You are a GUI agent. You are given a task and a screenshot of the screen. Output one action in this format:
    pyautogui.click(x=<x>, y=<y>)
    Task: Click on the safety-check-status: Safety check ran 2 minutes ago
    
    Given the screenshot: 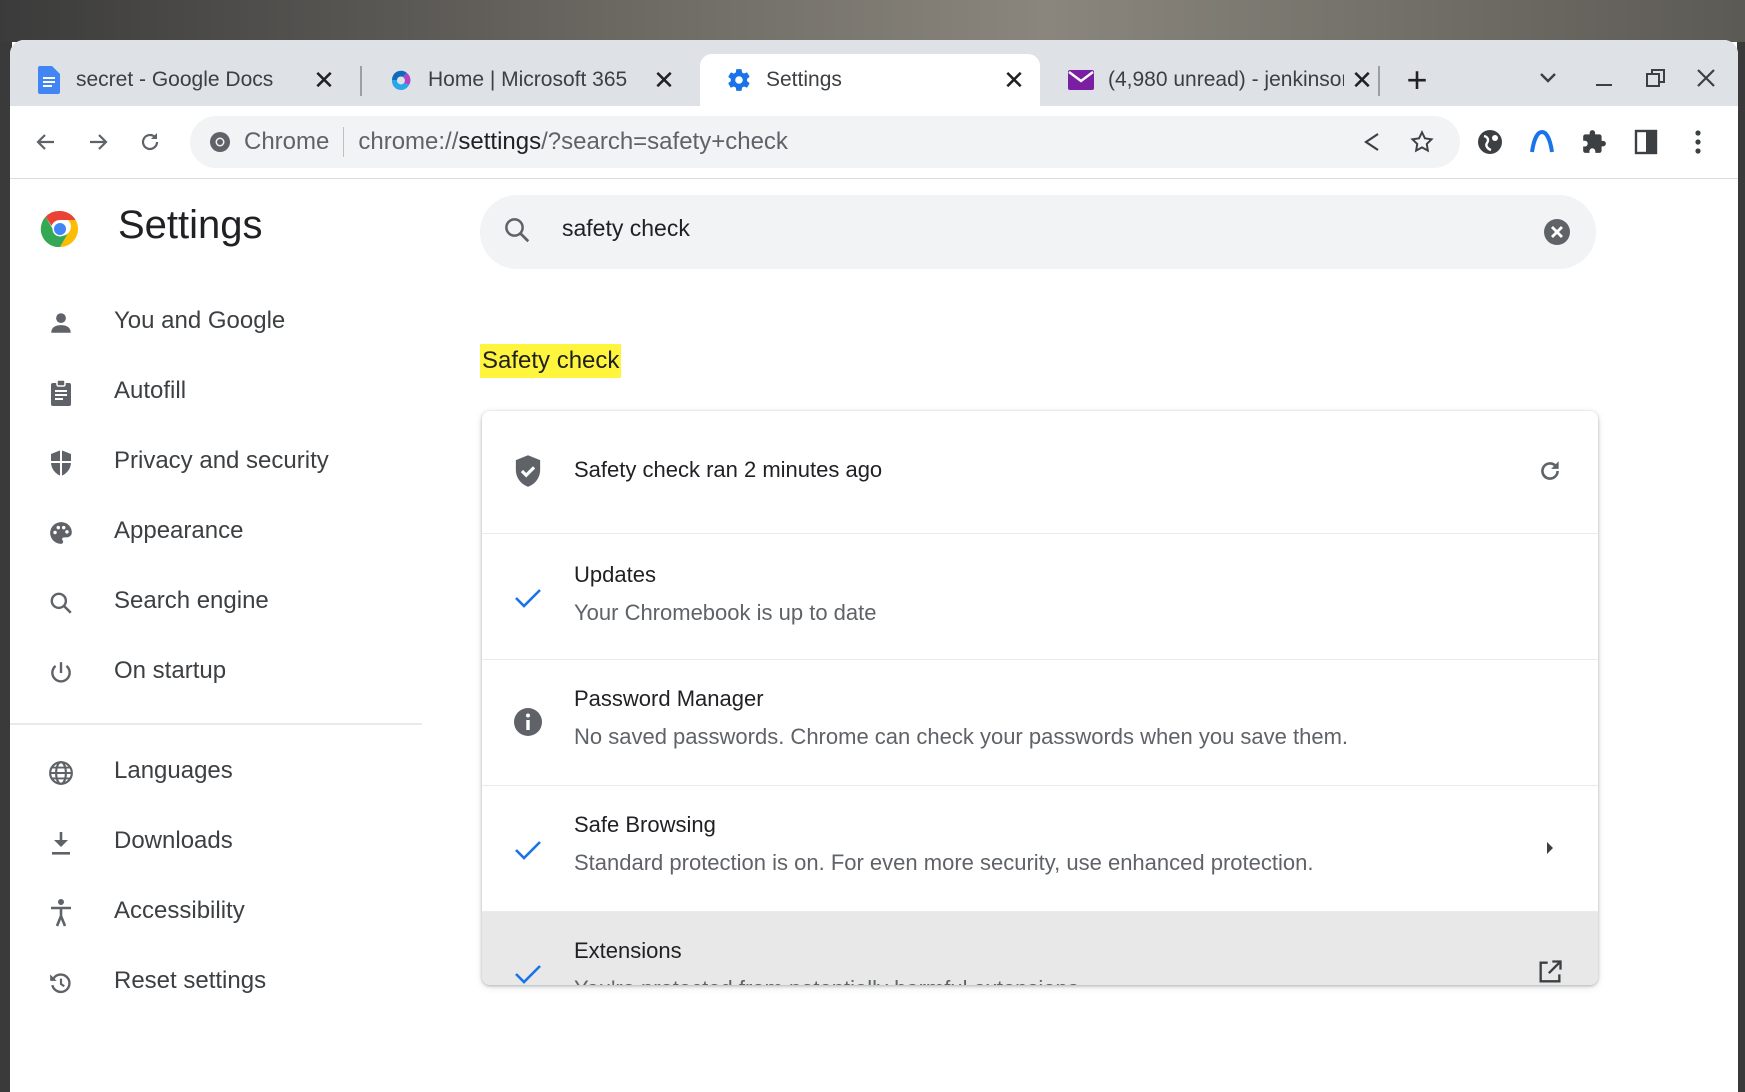 What is the action you would take?
    pyautogui.click(x=728, y=469)
    